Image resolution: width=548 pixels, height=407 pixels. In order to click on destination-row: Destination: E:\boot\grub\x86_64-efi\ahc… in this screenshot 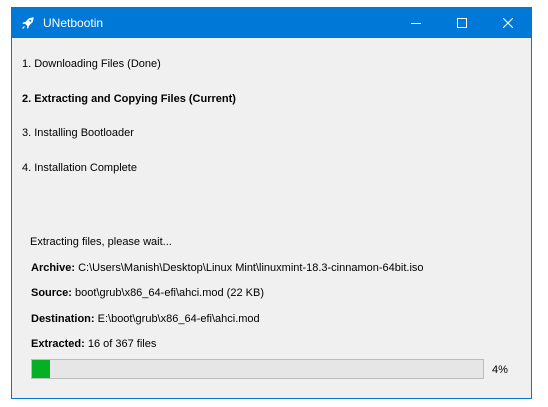, I will do `click(145, 319)`.